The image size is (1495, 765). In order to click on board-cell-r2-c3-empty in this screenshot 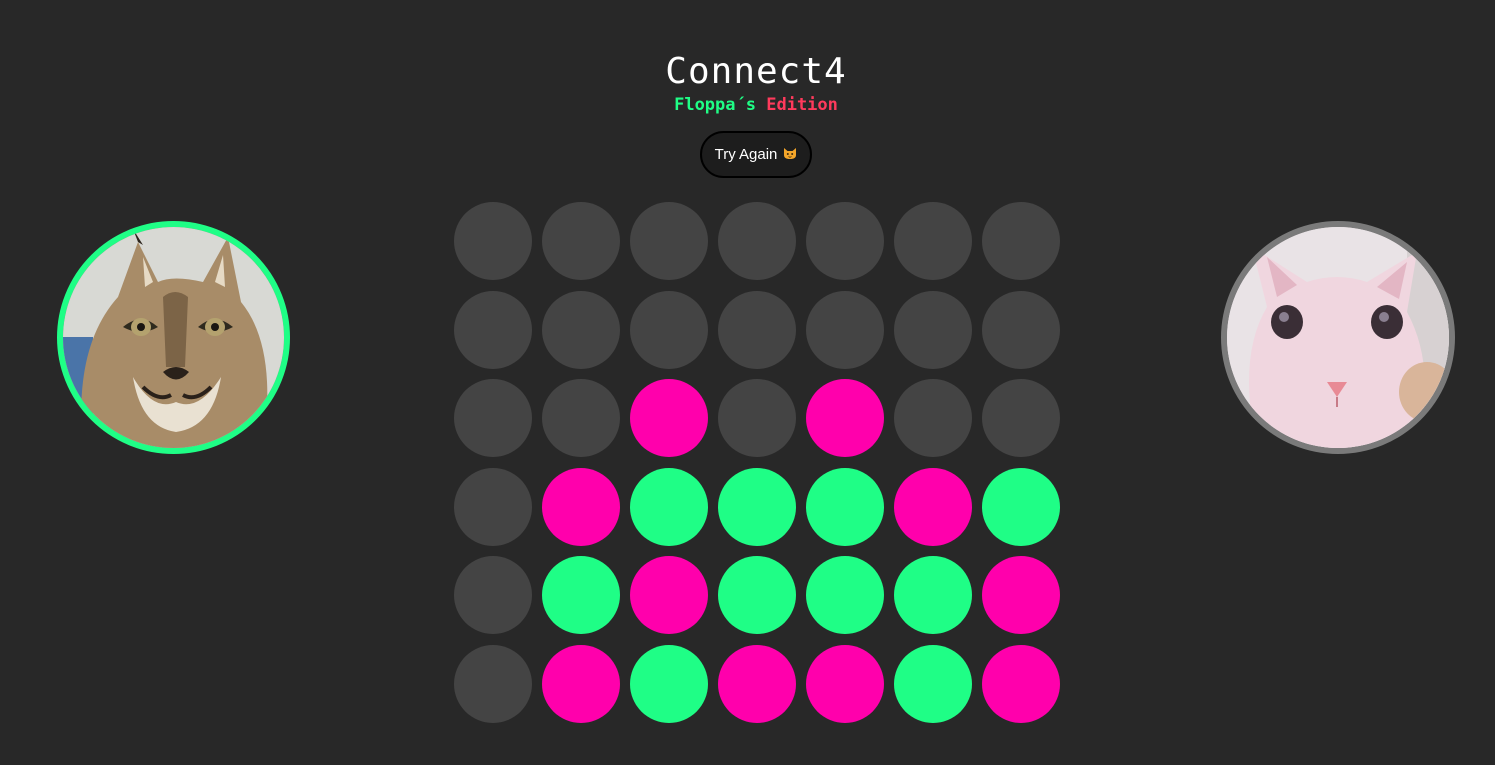, I will do `click(669, 329)`.